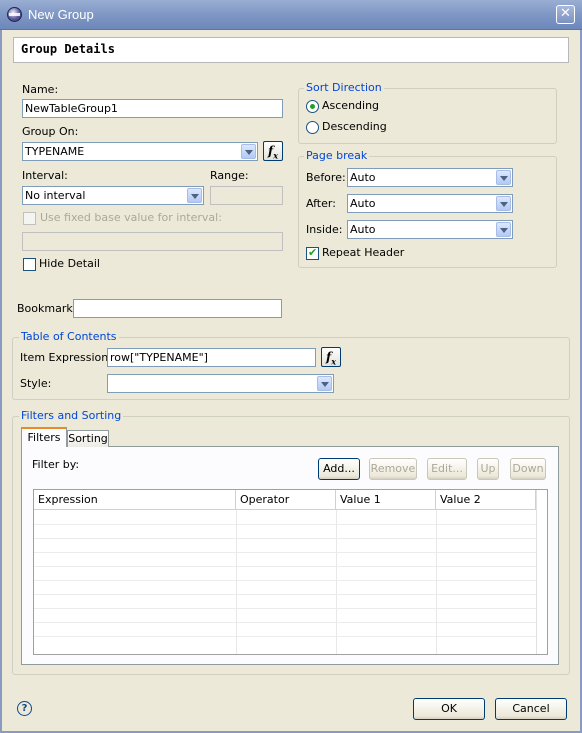  I want to click on ok-button: OK, so click(449, 709).